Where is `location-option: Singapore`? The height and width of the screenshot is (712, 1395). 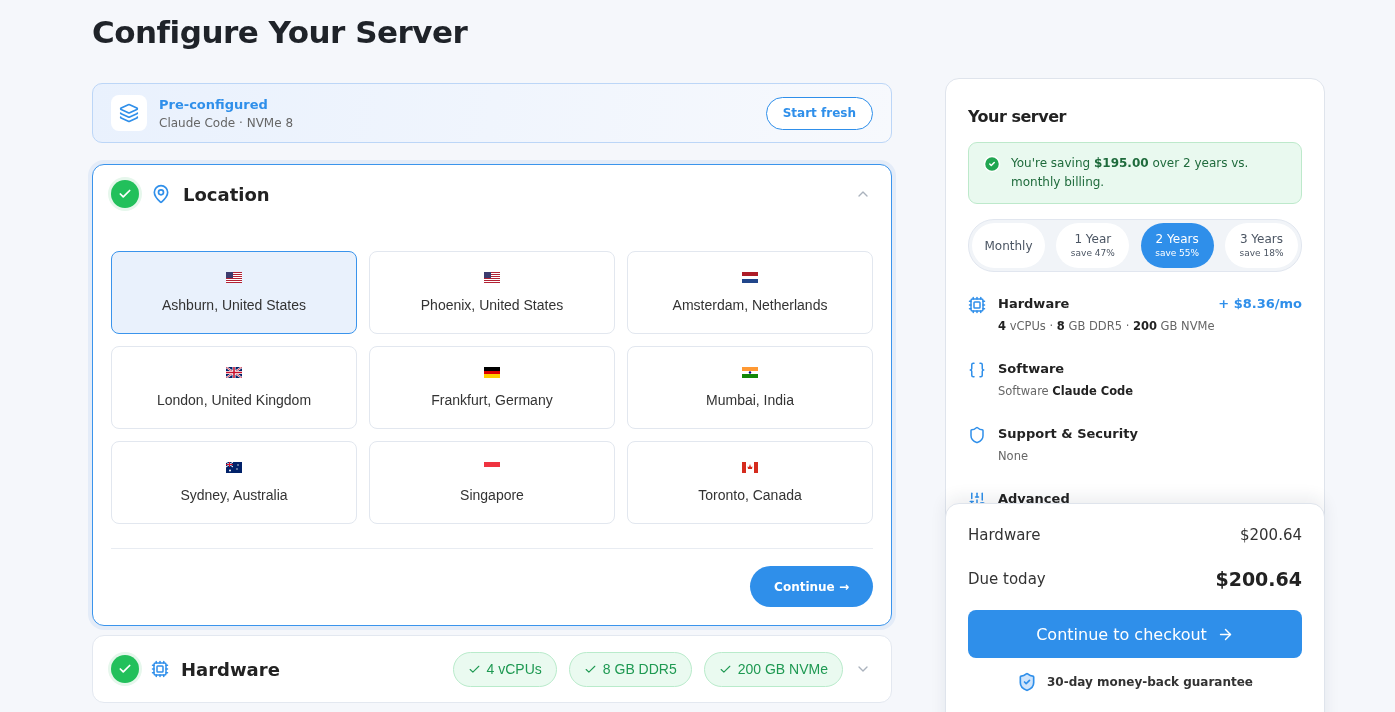
location-option: Singapore is located at coordinates (492, 482).